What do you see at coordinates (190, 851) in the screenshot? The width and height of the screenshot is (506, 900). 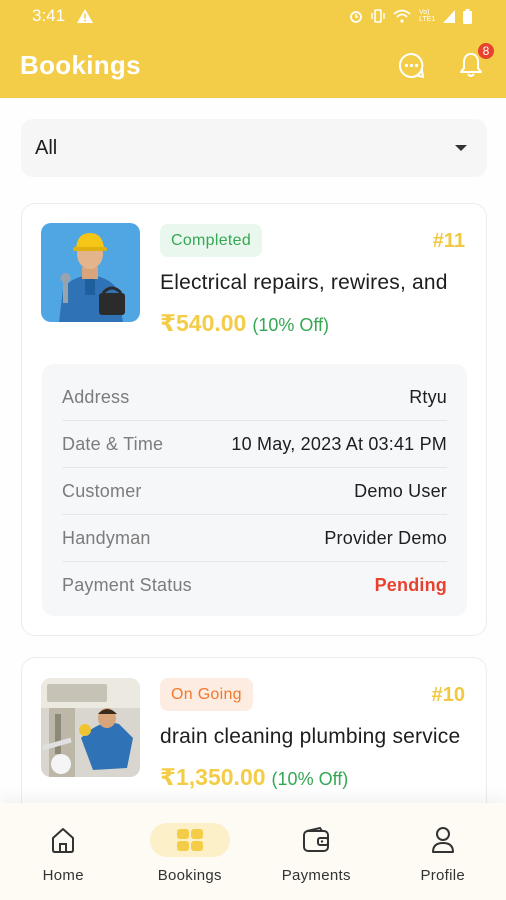 I see `nav-item-bookings: Bookings` at bounding box center [190, 851].